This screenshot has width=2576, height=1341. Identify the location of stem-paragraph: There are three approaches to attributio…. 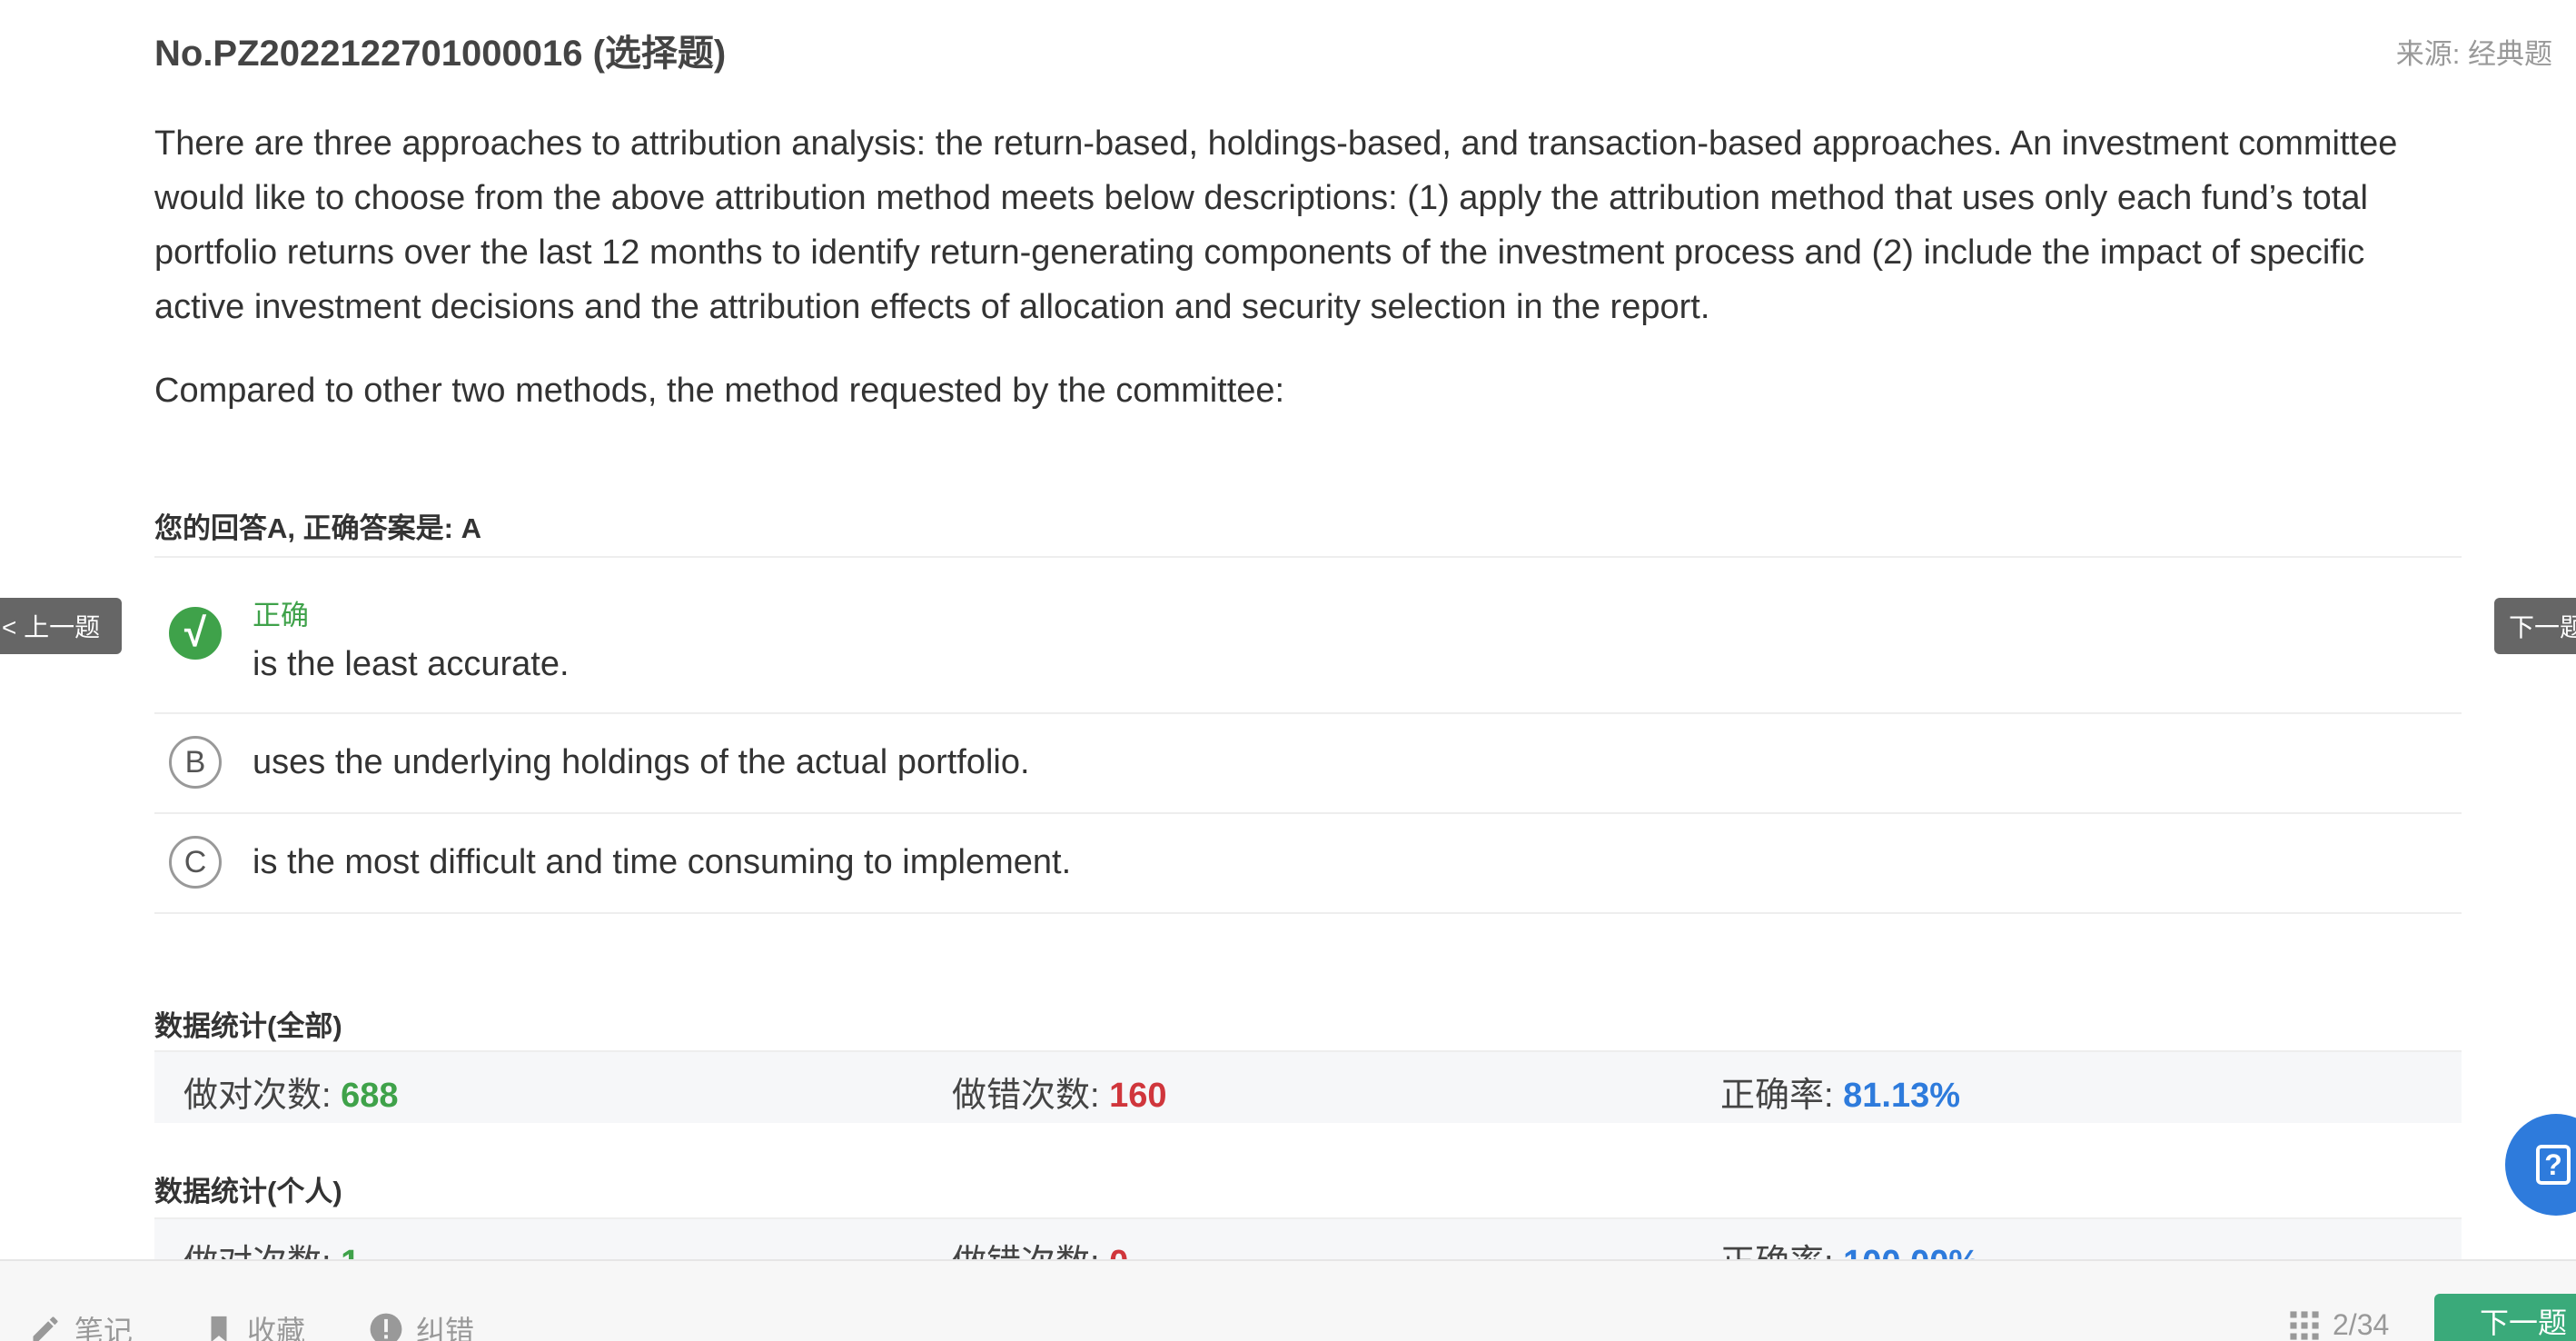
(1276, 225).